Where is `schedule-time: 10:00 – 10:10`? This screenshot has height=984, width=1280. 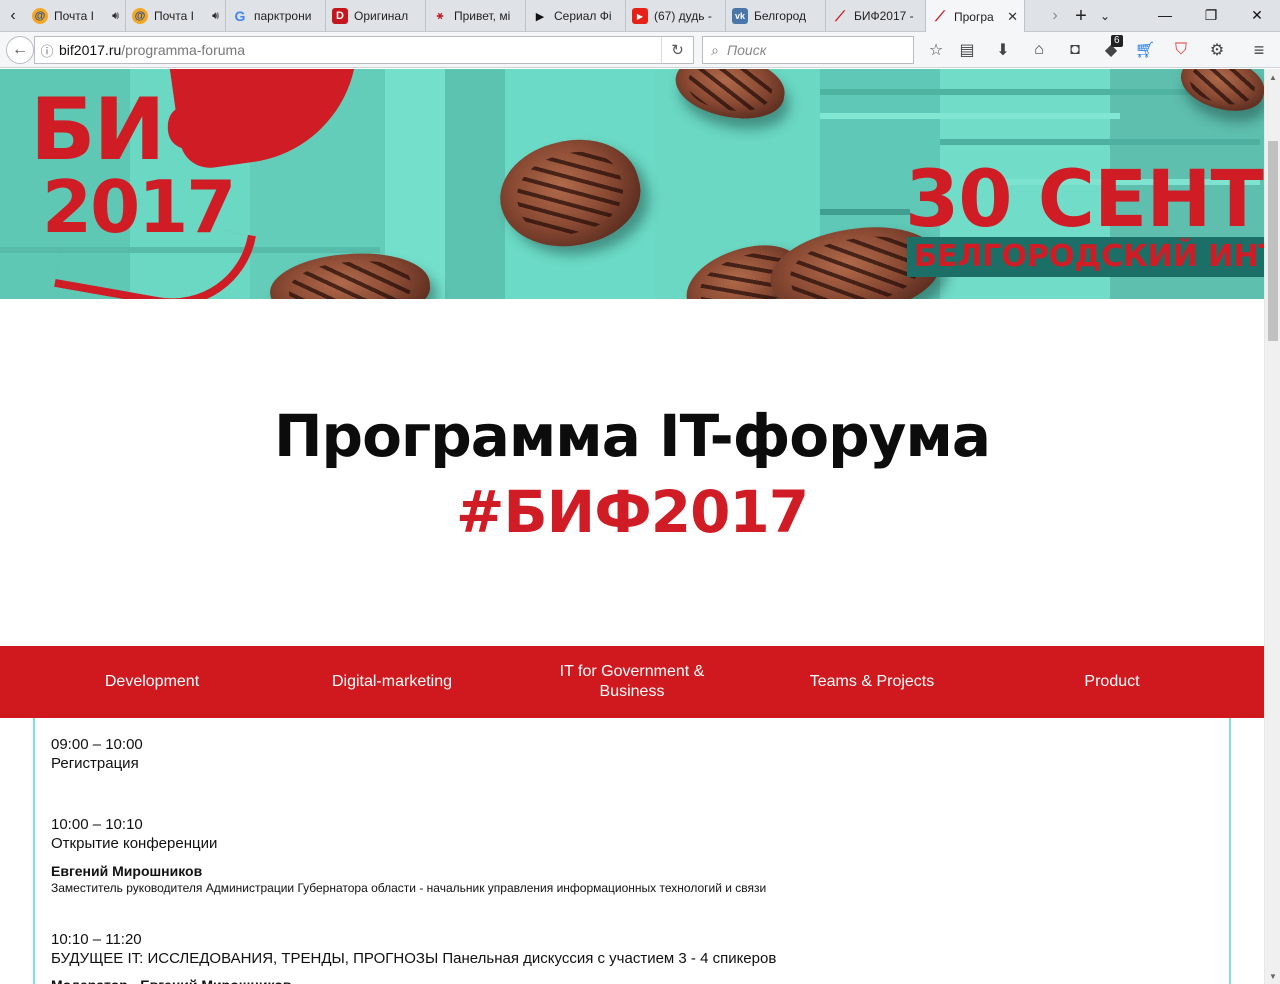
schedule-time: 10:00 – 10:10 is located at coordinates (97, 824).